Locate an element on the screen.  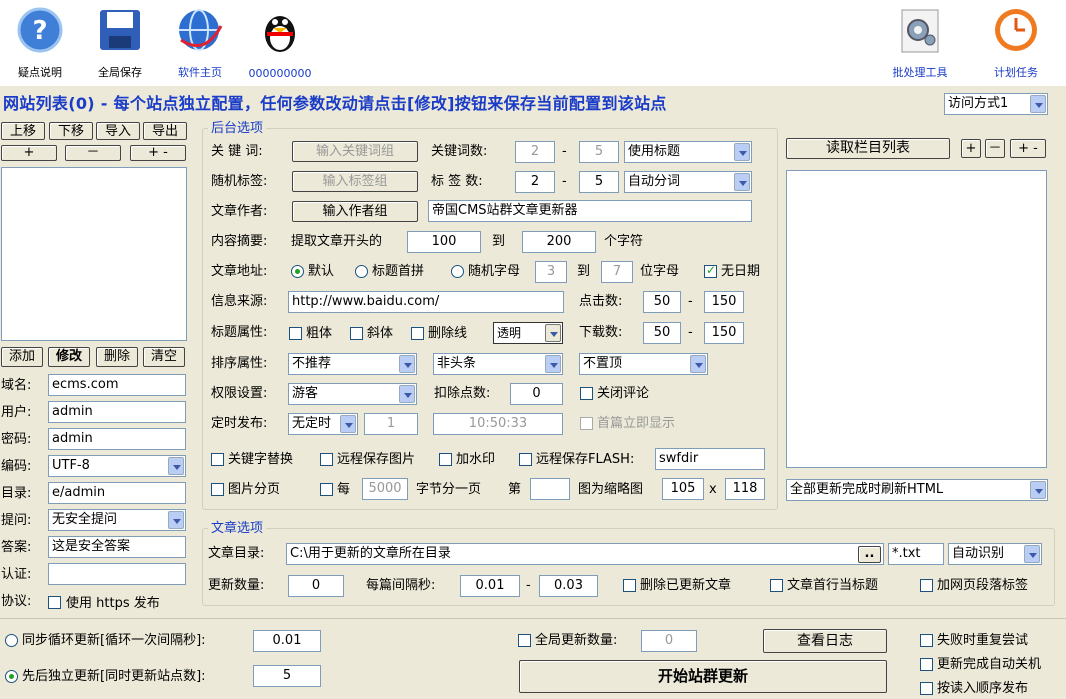
site-plus-button: + is located at coordinates (29, 153).